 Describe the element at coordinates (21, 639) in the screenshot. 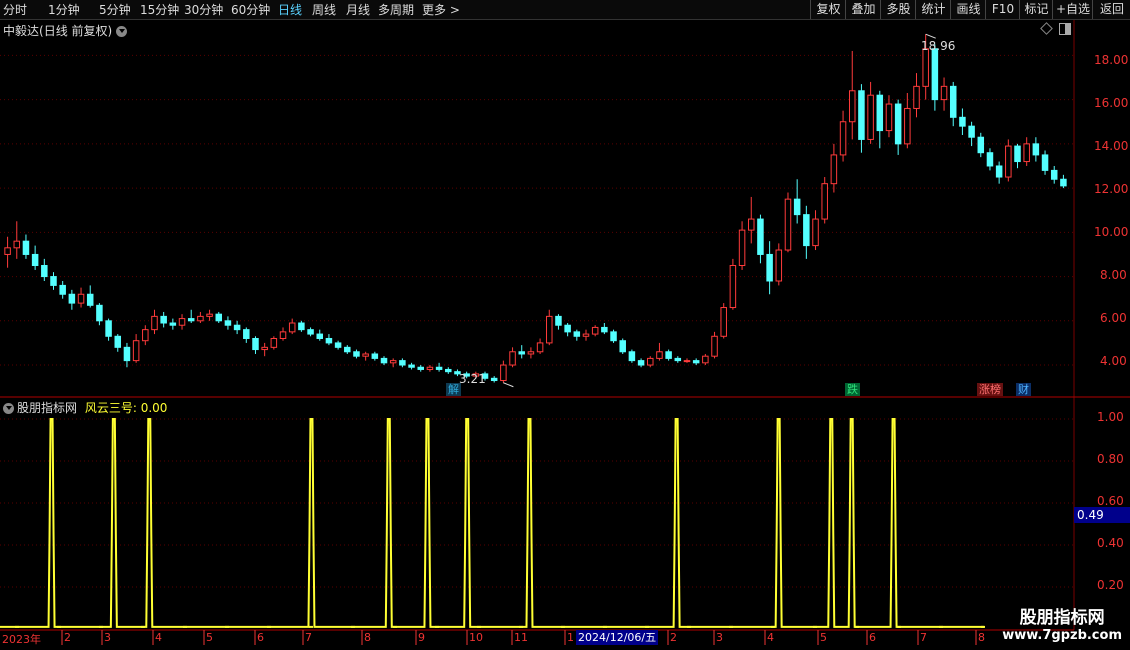

I see `date-label-0: 2023年` at that location.